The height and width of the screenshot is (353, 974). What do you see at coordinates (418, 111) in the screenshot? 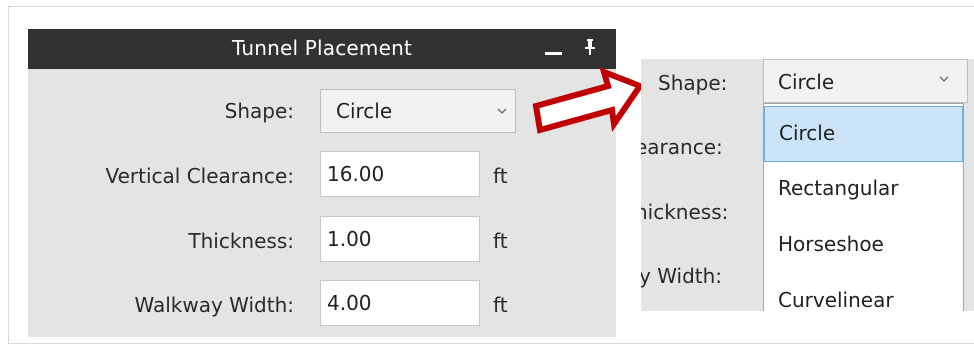
I see `shape-select: Circle` at bounding box center [418, 111].